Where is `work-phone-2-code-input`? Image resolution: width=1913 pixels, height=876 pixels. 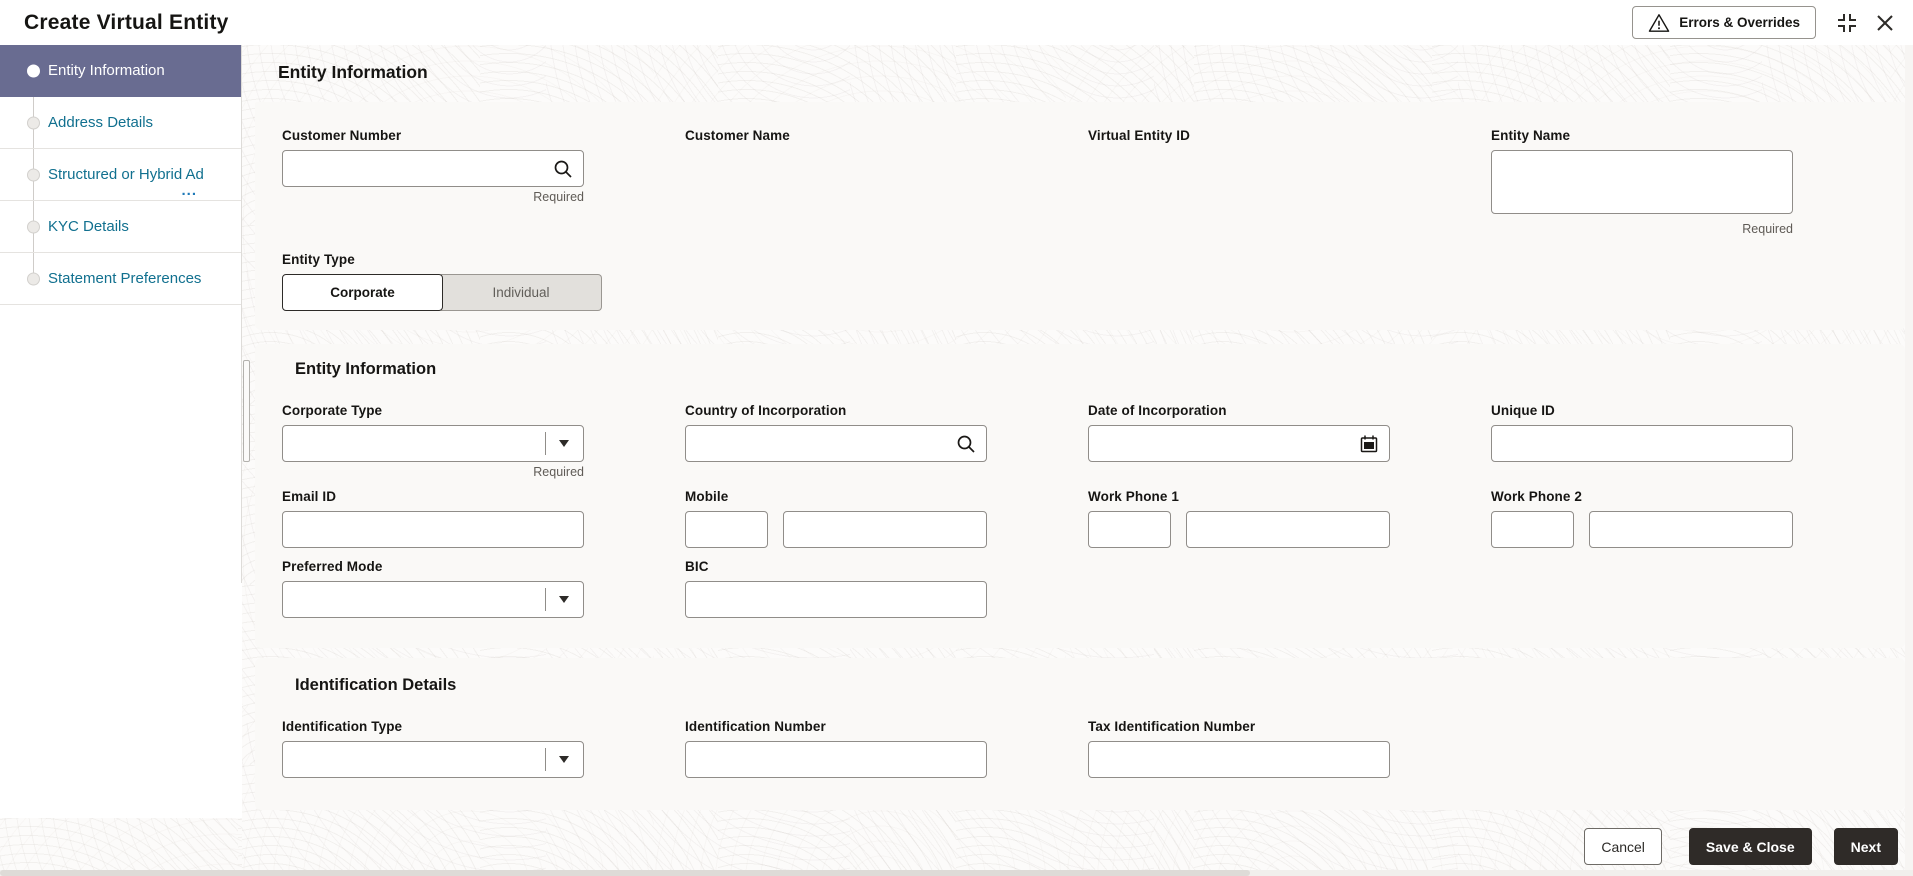
work-phone-2-code-input is located at coordinates (1532, 529).